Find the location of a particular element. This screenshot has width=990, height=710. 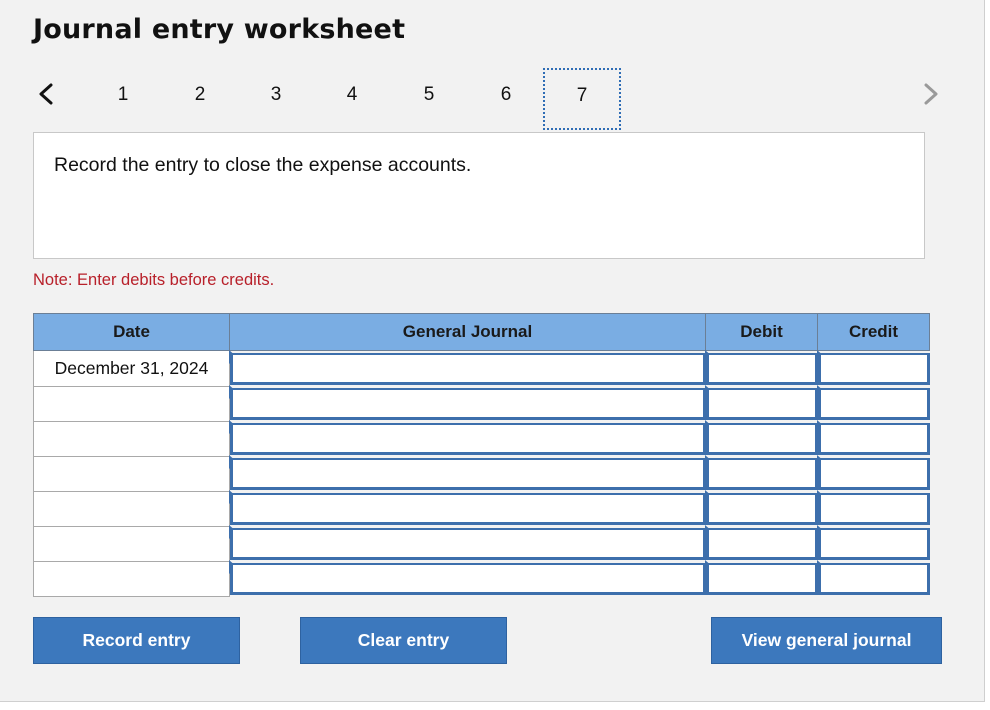

next-step-button is located at coordinates (931, 94).